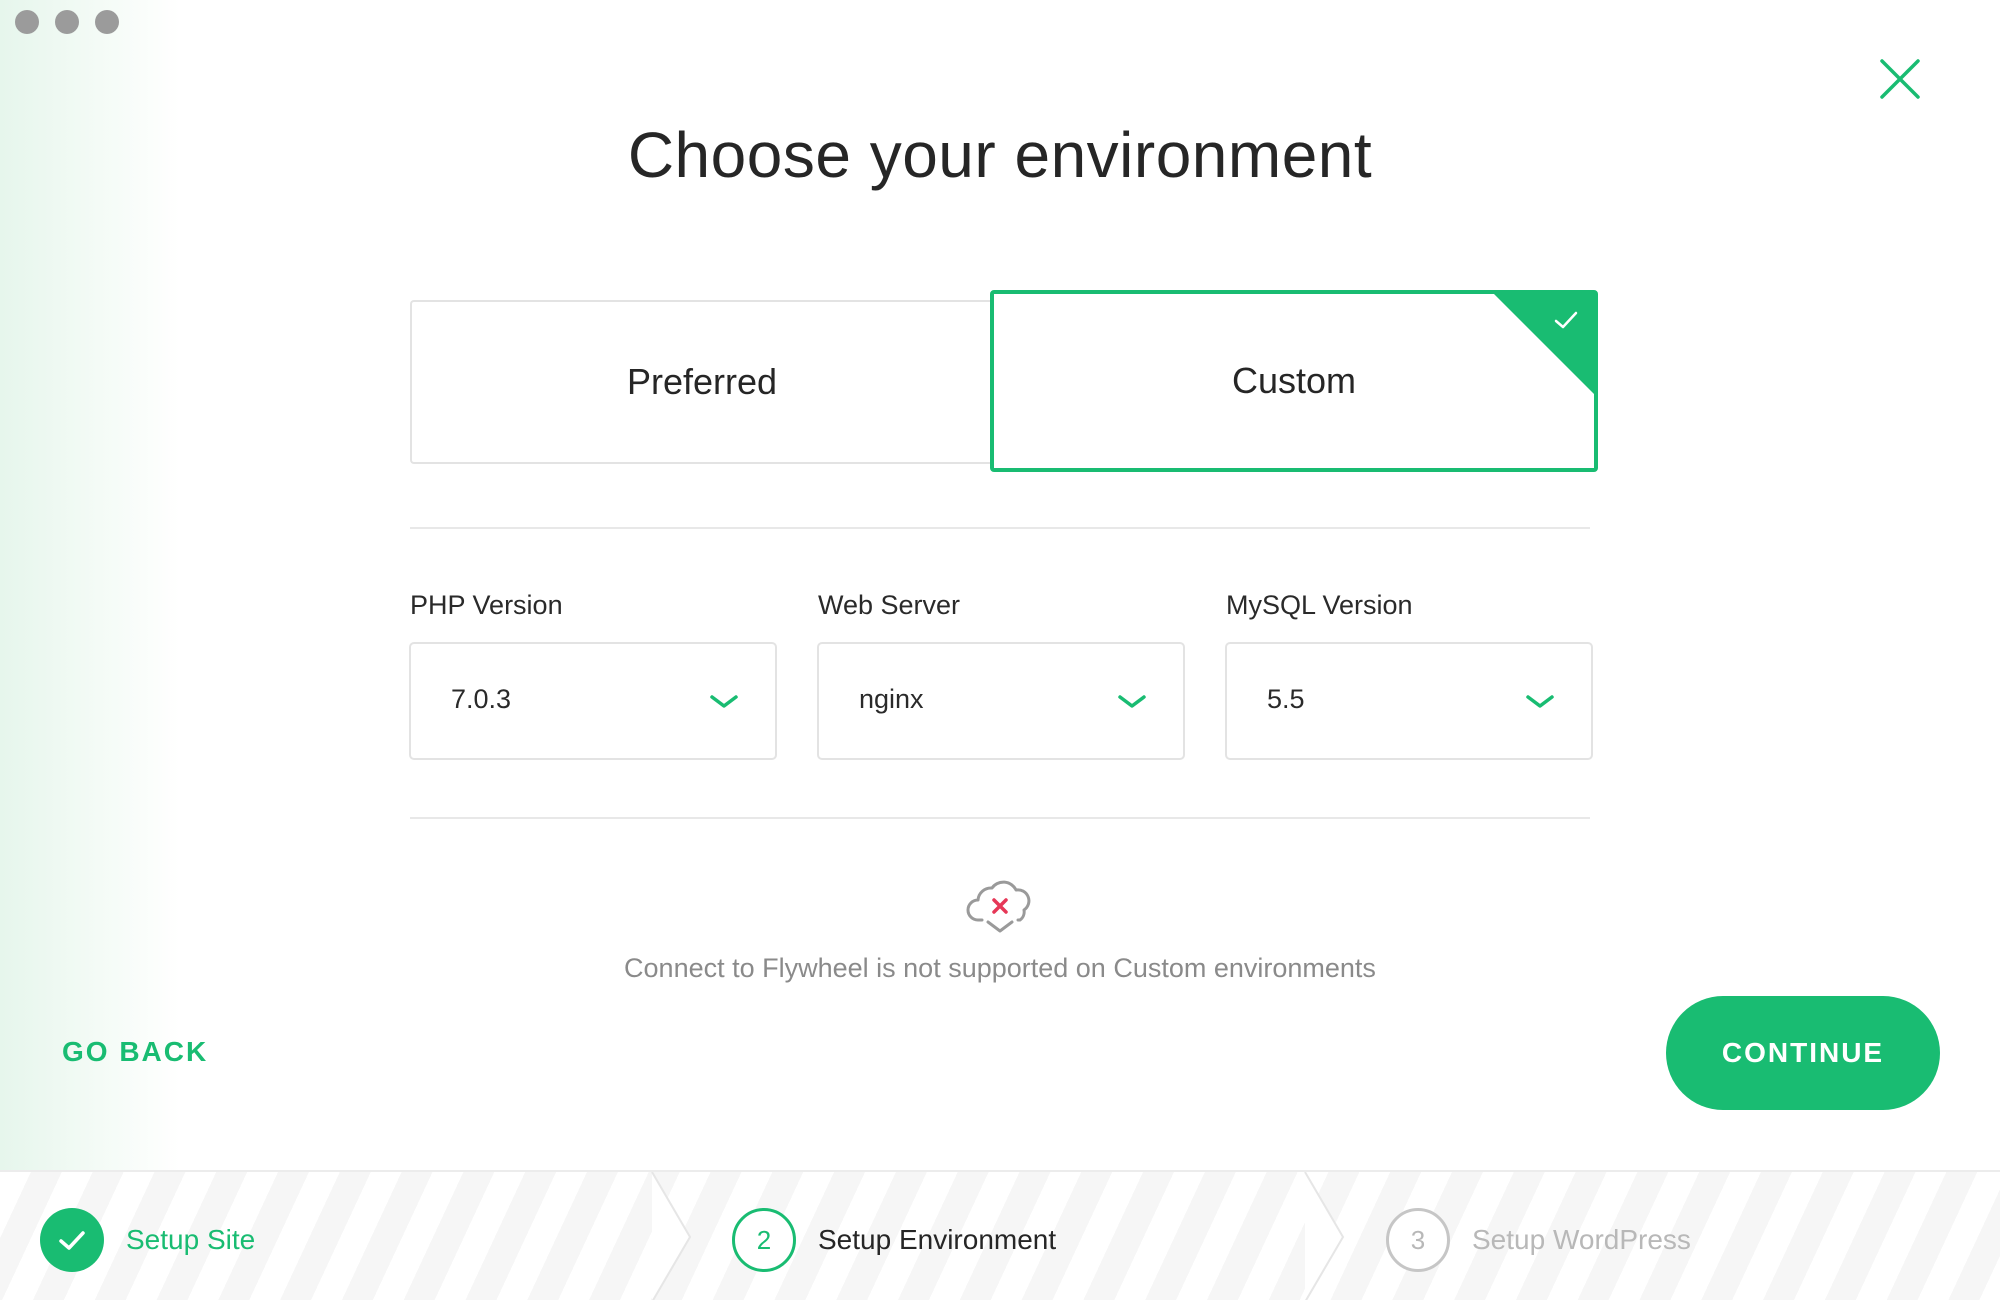  I want to click on php-version-select: 7.0.3, so click(593, 701).